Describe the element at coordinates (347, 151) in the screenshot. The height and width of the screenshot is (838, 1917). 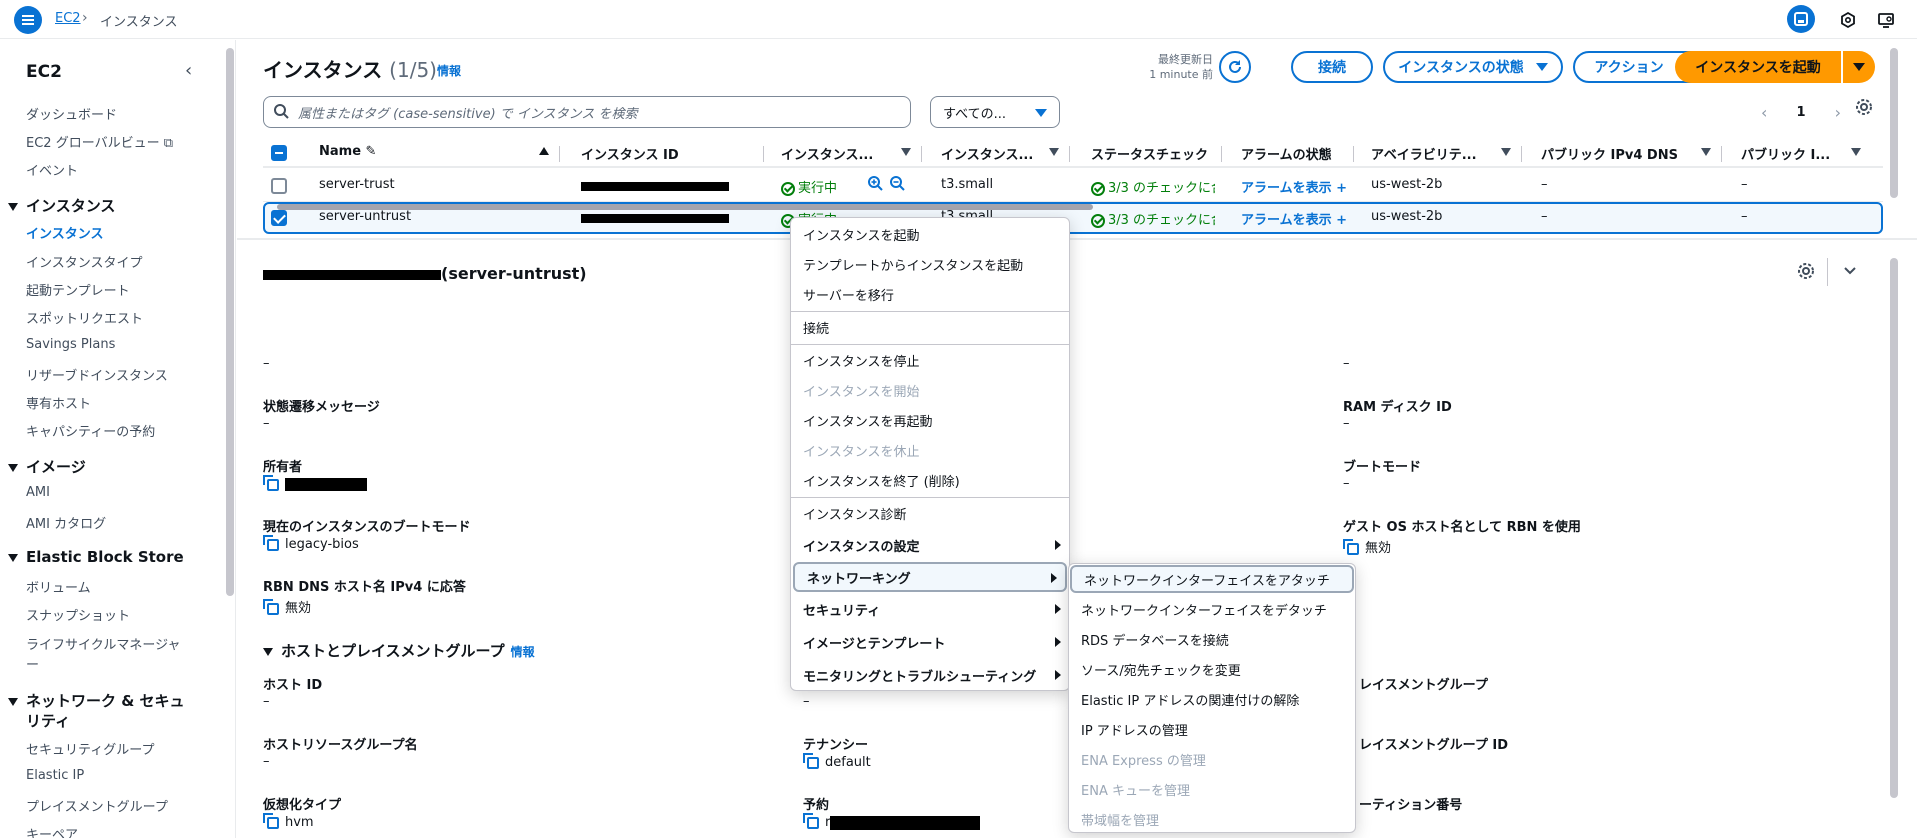
I see `col-name: Name ✎` at that location.